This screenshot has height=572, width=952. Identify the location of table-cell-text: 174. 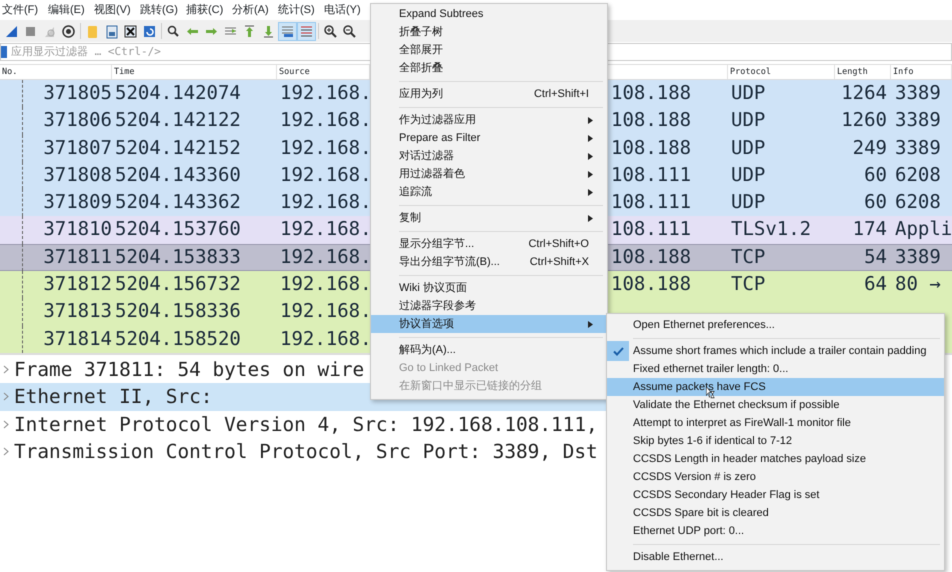
(870, 229).